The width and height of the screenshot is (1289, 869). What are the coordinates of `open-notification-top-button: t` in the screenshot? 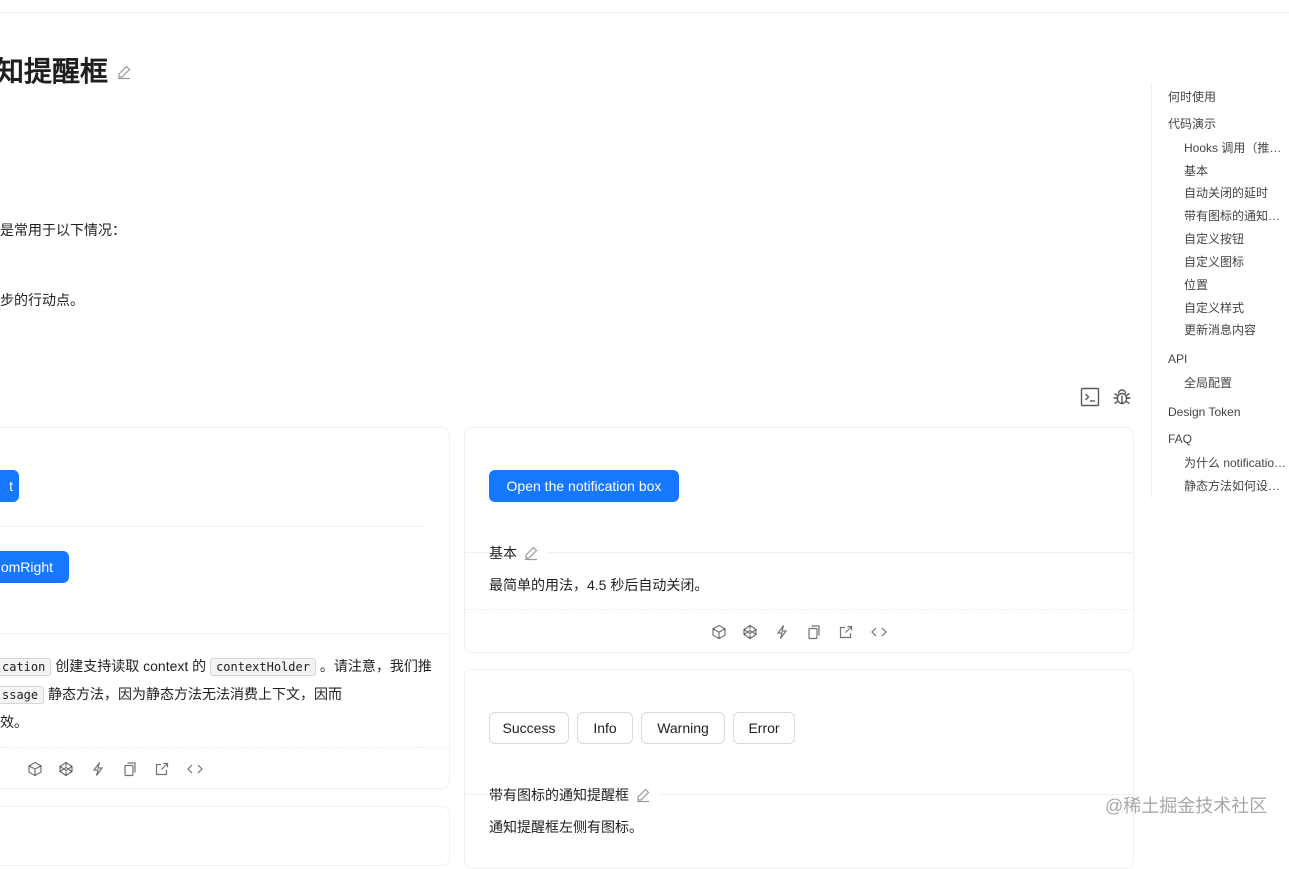 It's located at (9, 486).